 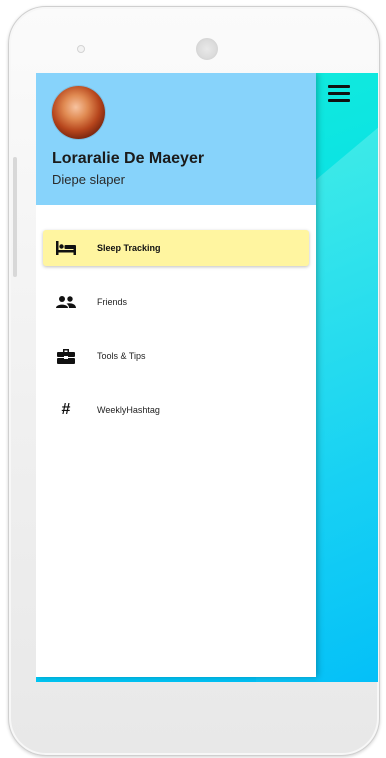 I want to click on nav-item-sleep-tracking: Sleep Tracking, so click(x=176, y=248).